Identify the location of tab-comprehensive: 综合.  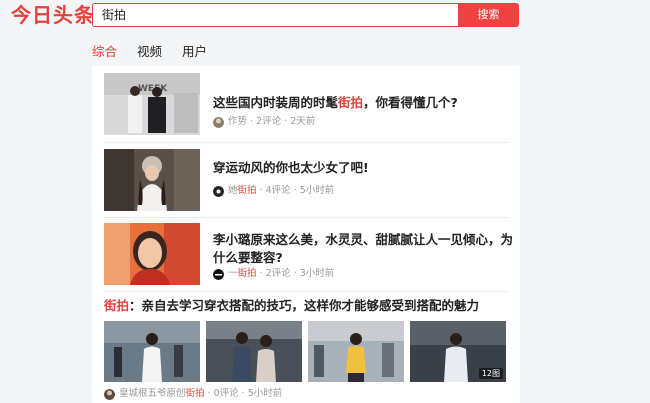
(104, 52).